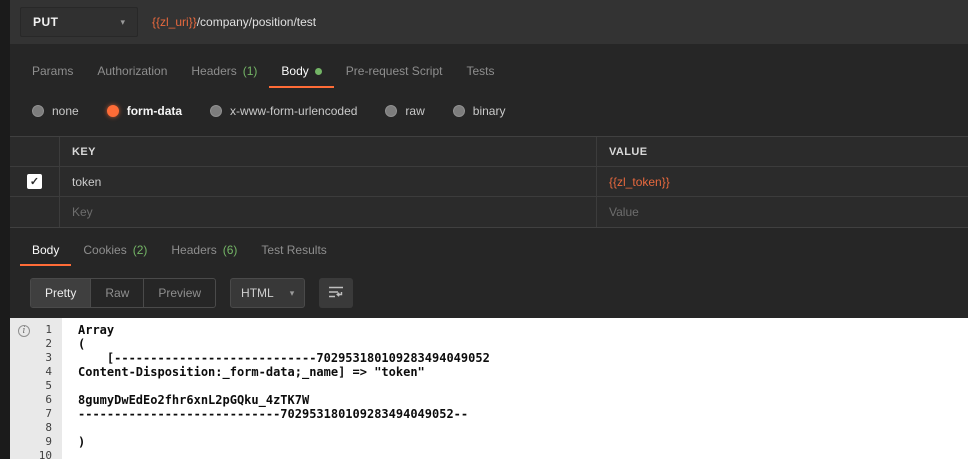 The height and width of the screenshot is (459, 968). I want to click on tab-label: Cookies, so click(105, 250).